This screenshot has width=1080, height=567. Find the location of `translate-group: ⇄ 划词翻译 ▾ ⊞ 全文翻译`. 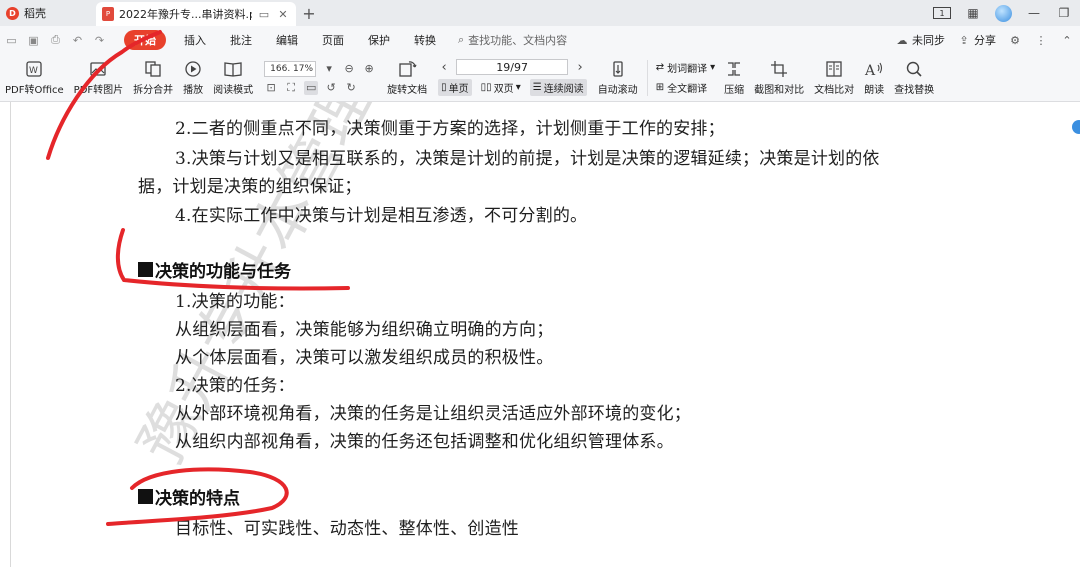

translate-group: ⇄ 划词翻译 ▾ ⊞ 全文翻译 is located at coordinates (685, 77).